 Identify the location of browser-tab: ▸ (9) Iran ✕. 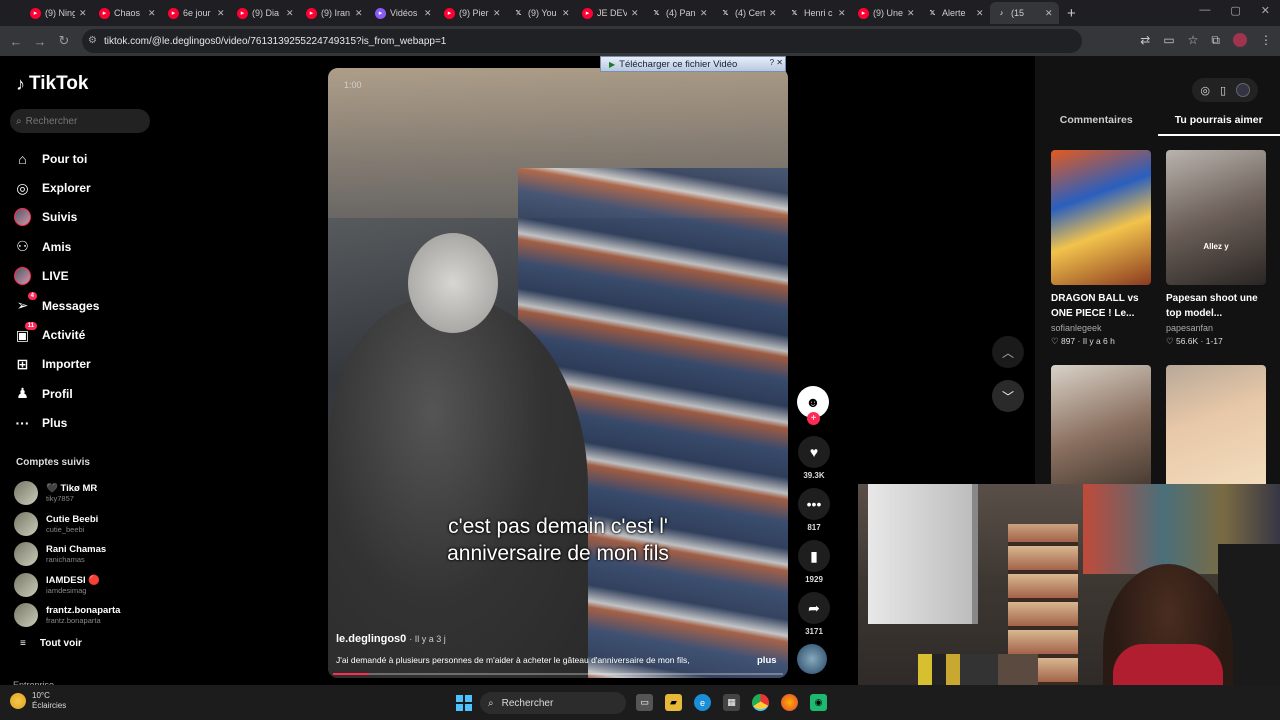
(334, 13).